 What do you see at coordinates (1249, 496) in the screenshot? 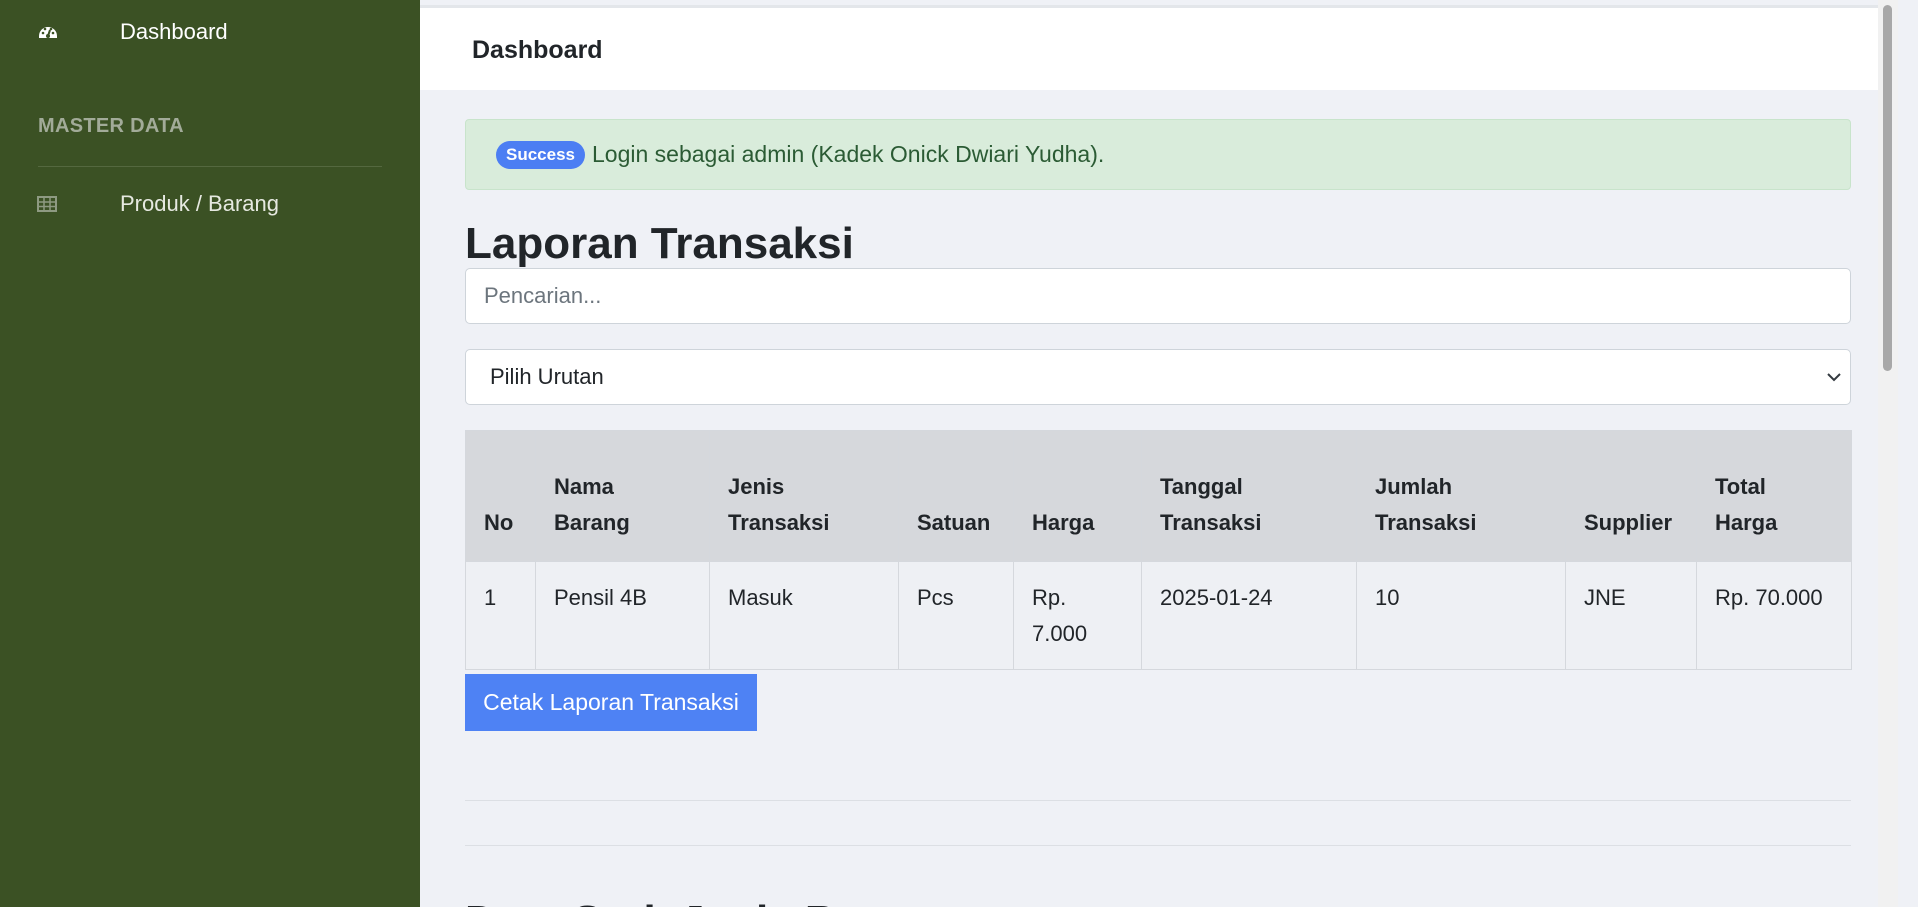
I see `column-header-tanggal-transaksi: Tanggal Transaksi` at bounding box center [1249, 496].